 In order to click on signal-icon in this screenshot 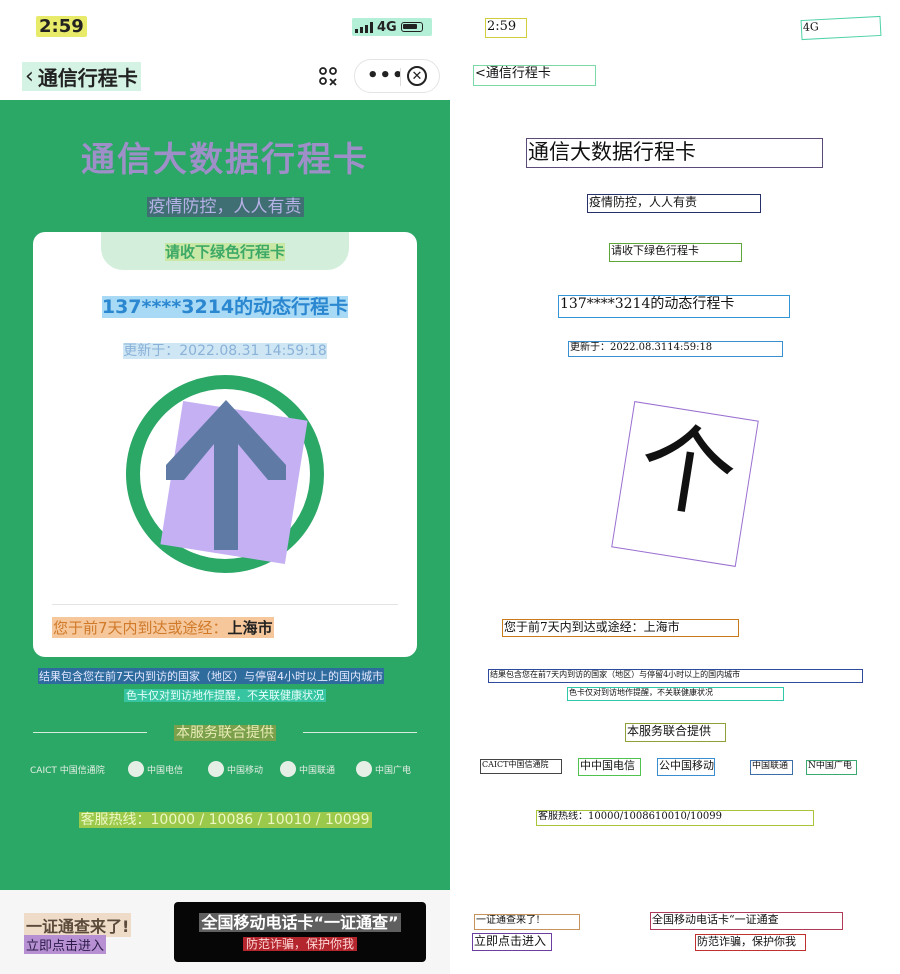, I will do `click(364, 27)`.